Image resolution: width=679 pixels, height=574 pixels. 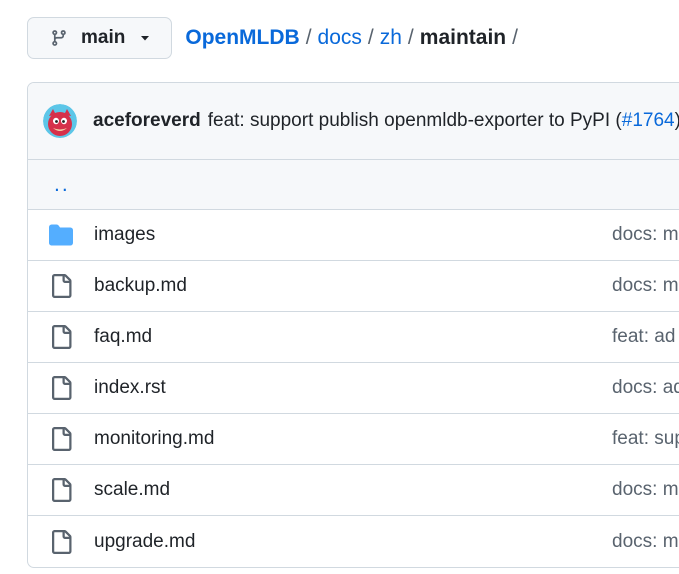 What do you see at coordinates (132, 490) in the screenshot?
I see `file-name-link: scale.md` at bounding box center [132, 490].